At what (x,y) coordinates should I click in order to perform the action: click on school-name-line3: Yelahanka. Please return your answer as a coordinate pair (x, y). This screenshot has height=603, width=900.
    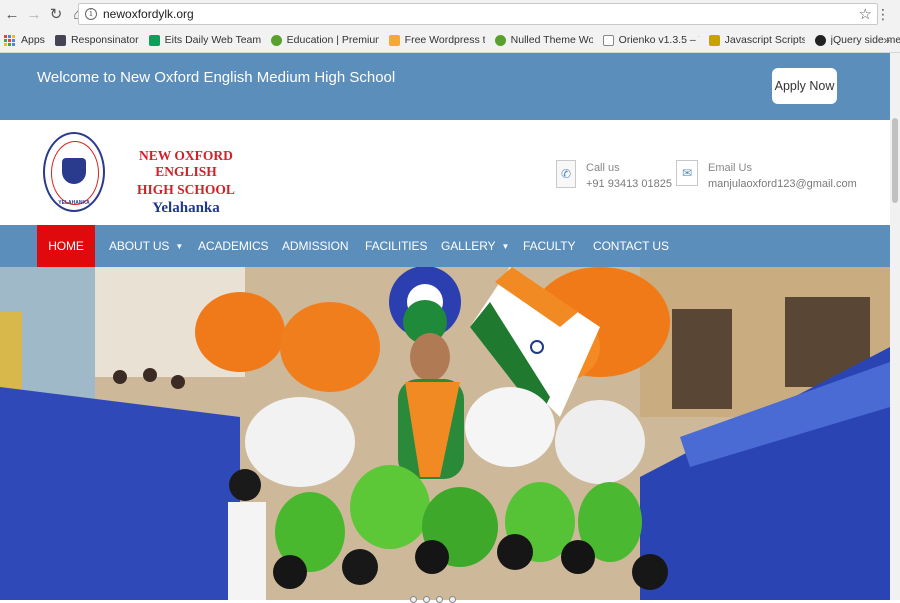
    Looking at the image, I should click on (186, 208).